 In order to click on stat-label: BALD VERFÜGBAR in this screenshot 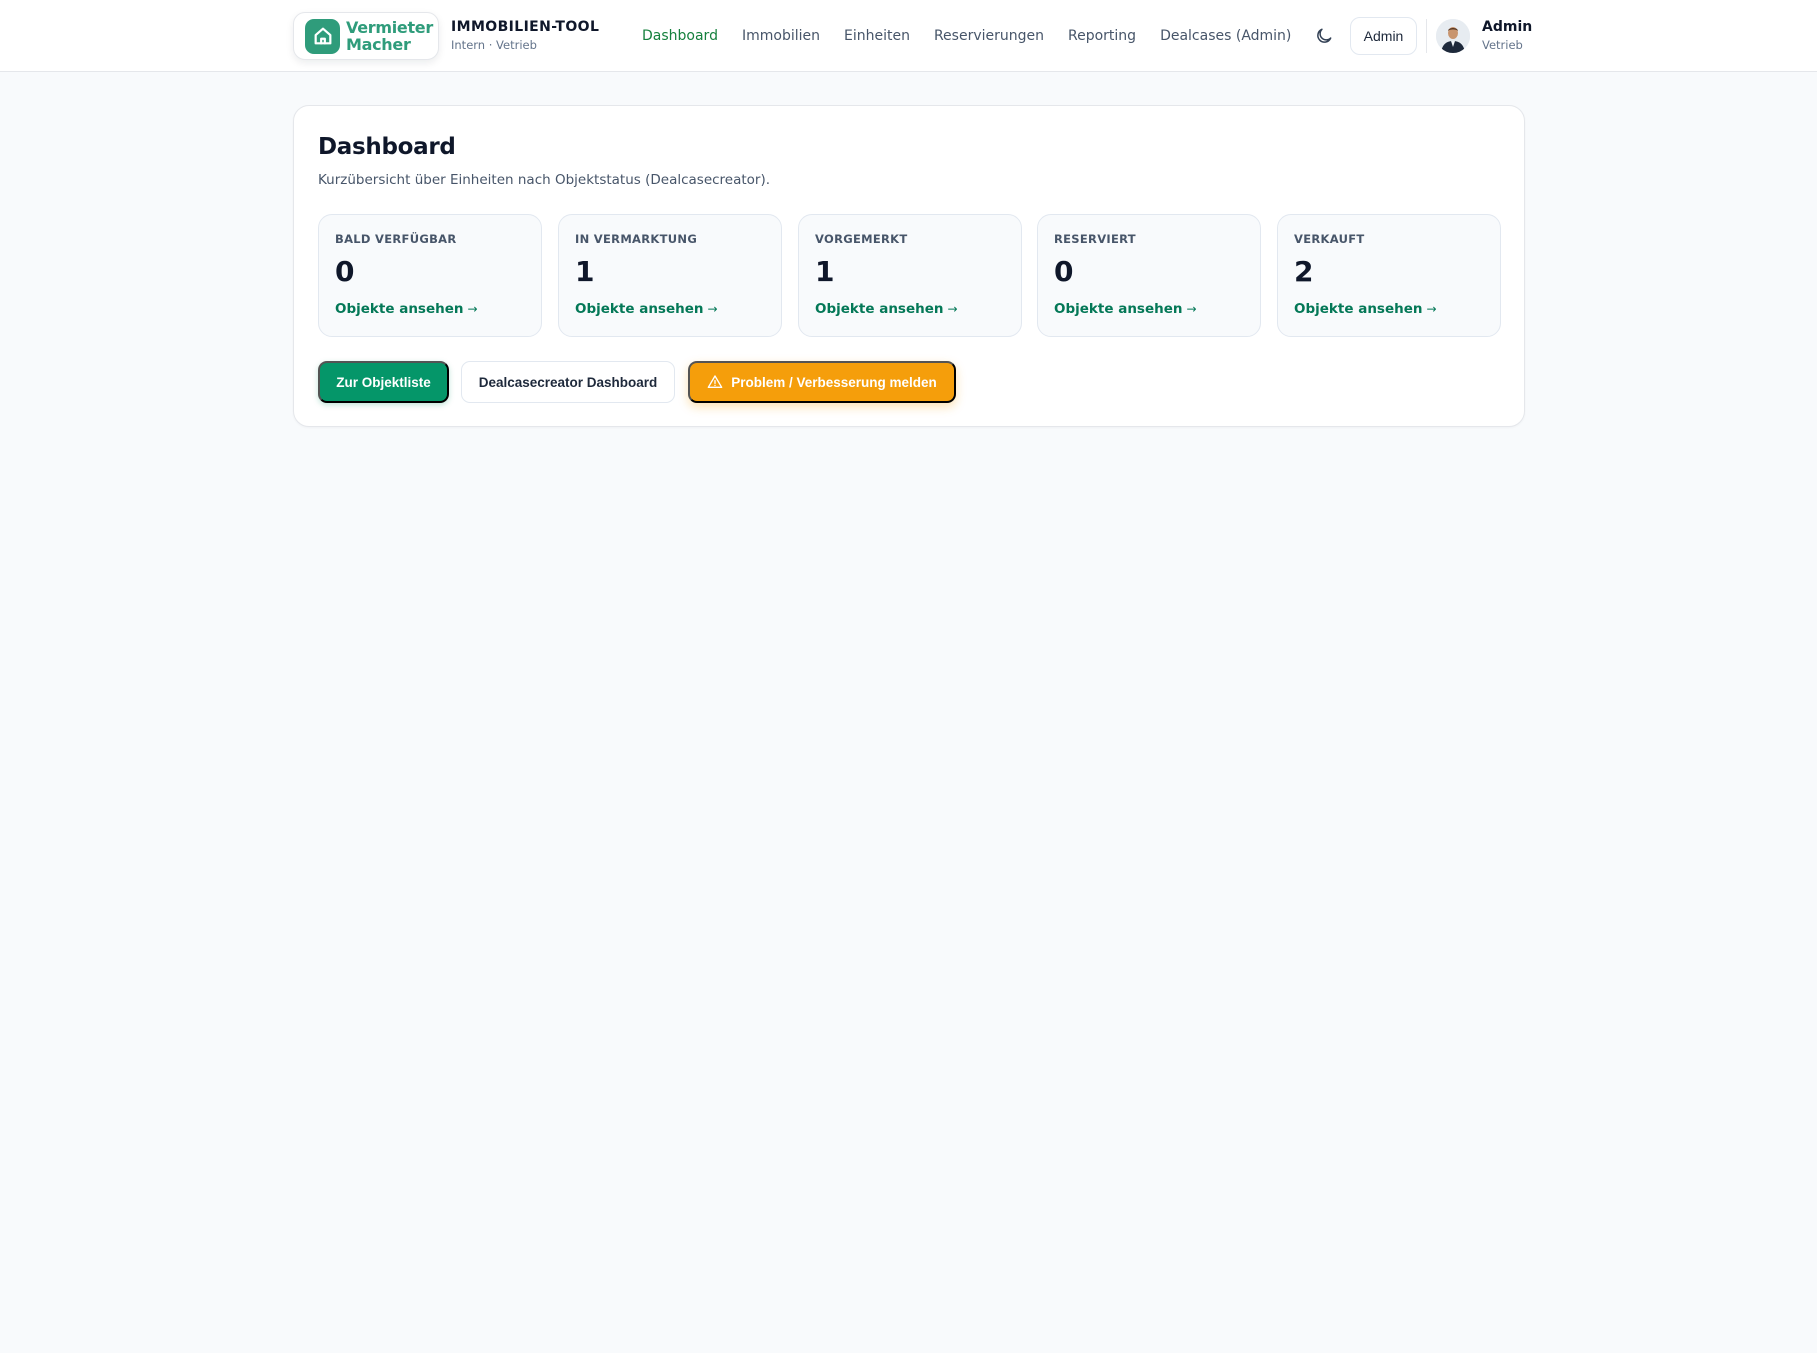, I will do `click(396, 239)`.